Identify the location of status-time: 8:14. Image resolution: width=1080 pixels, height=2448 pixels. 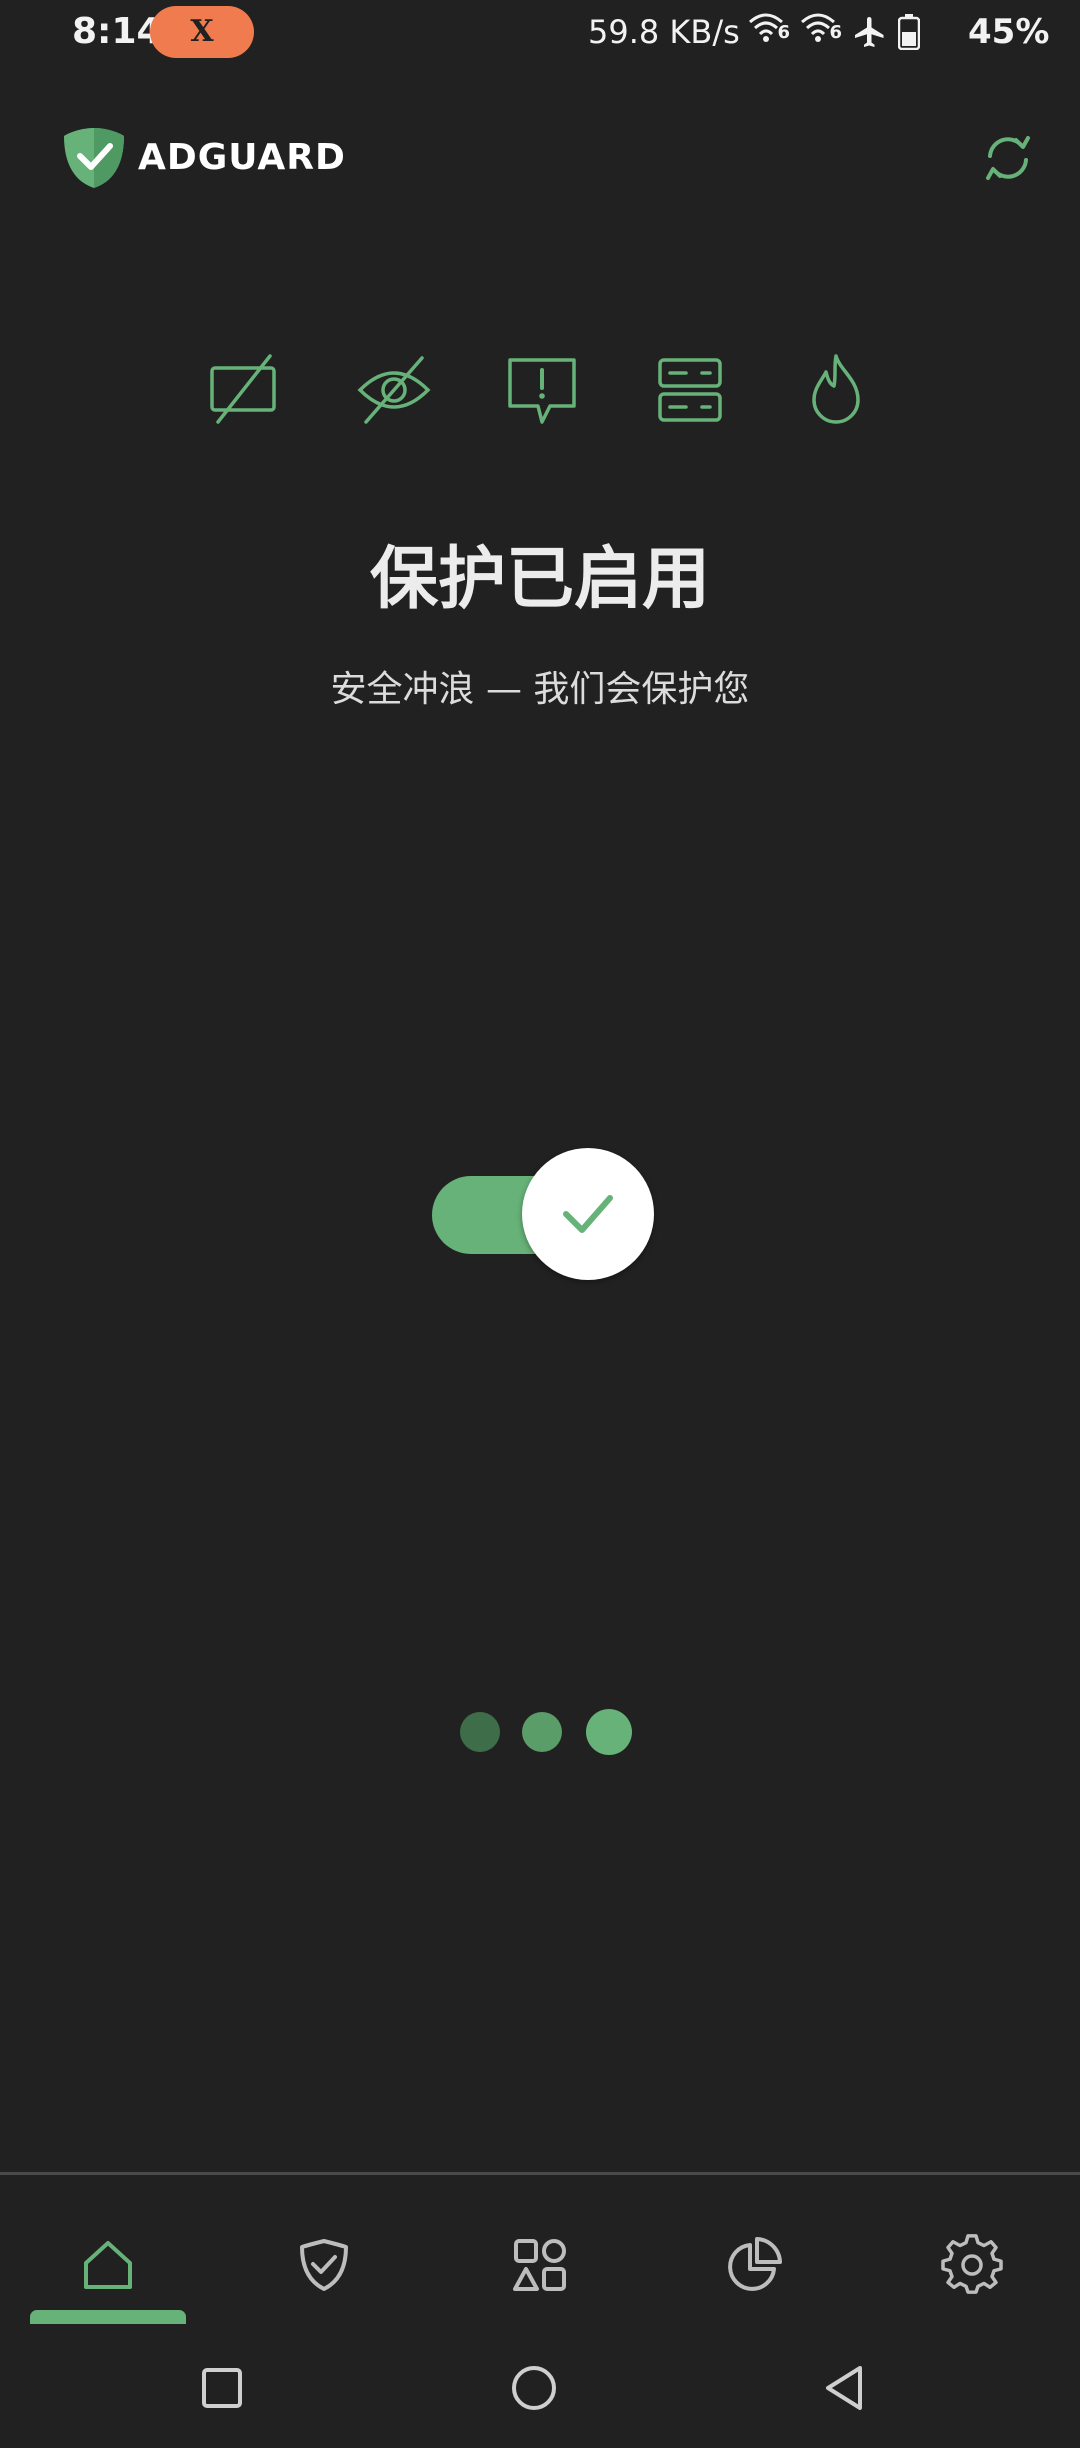
(117, 31).